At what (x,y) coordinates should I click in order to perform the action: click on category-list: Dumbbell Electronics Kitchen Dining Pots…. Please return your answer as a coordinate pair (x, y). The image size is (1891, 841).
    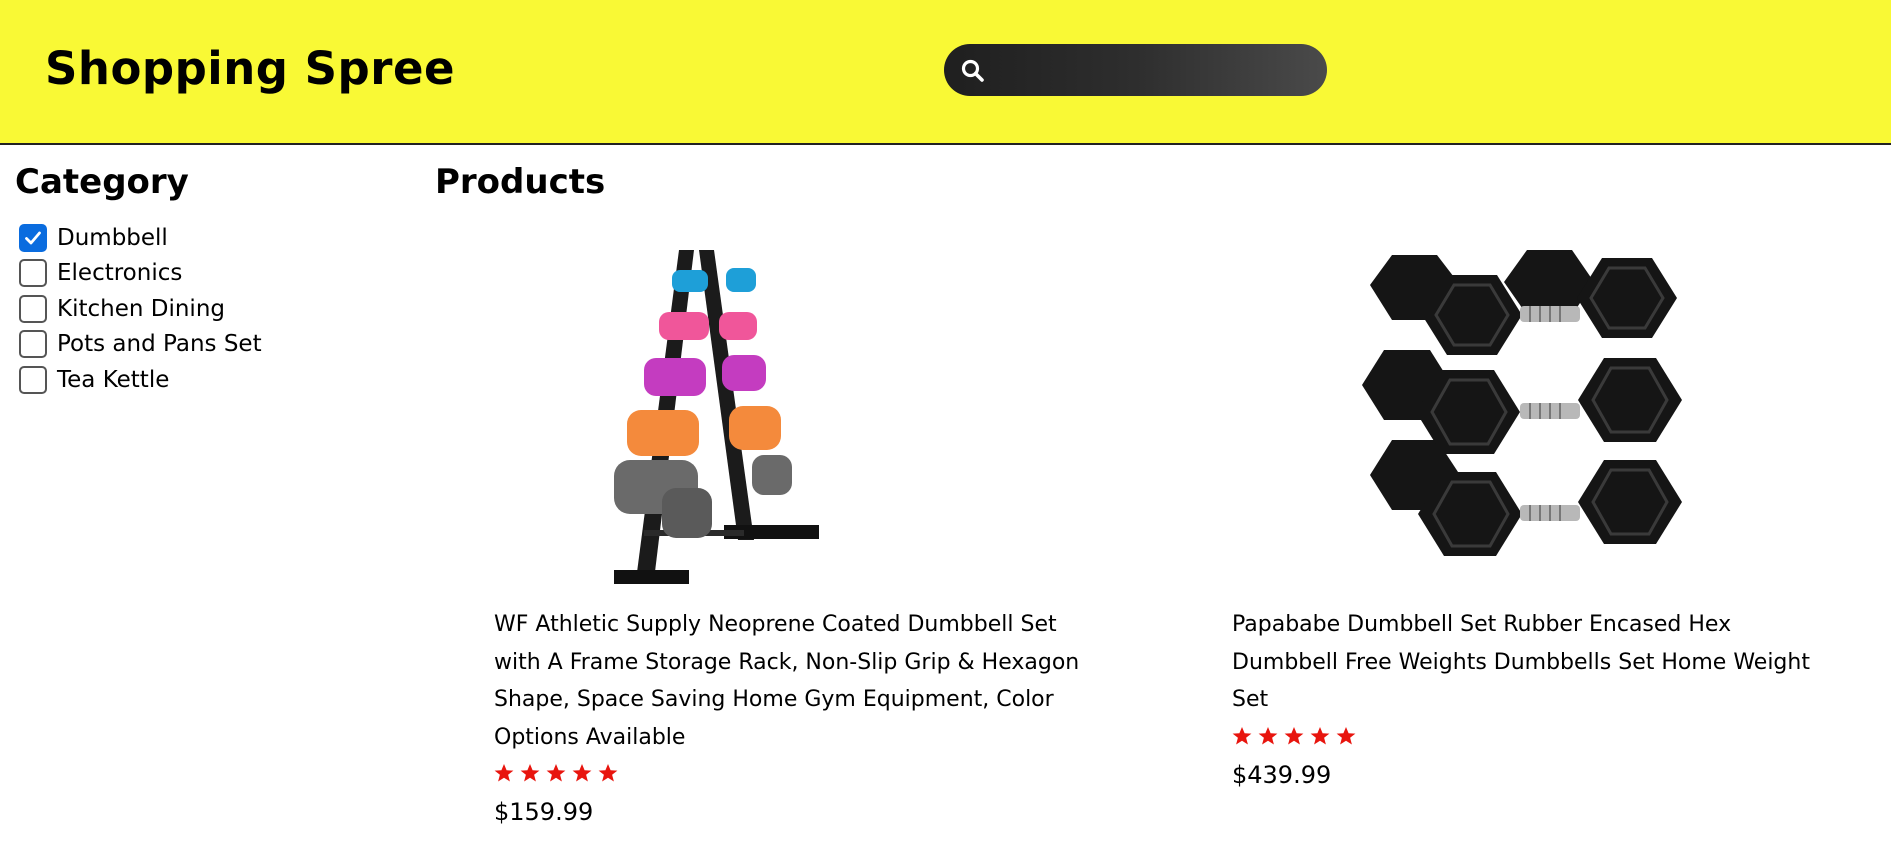
    Looking at the image, I should click on (205, 309).